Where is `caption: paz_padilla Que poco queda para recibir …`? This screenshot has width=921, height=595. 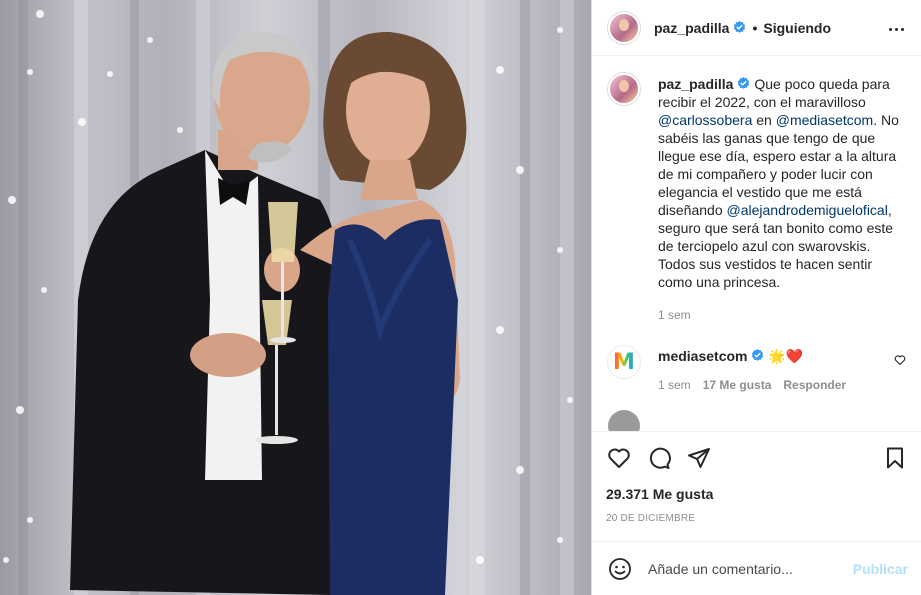
caption: paz_padilla Que poco queda para recibir … is located at coordinates (757, 198).